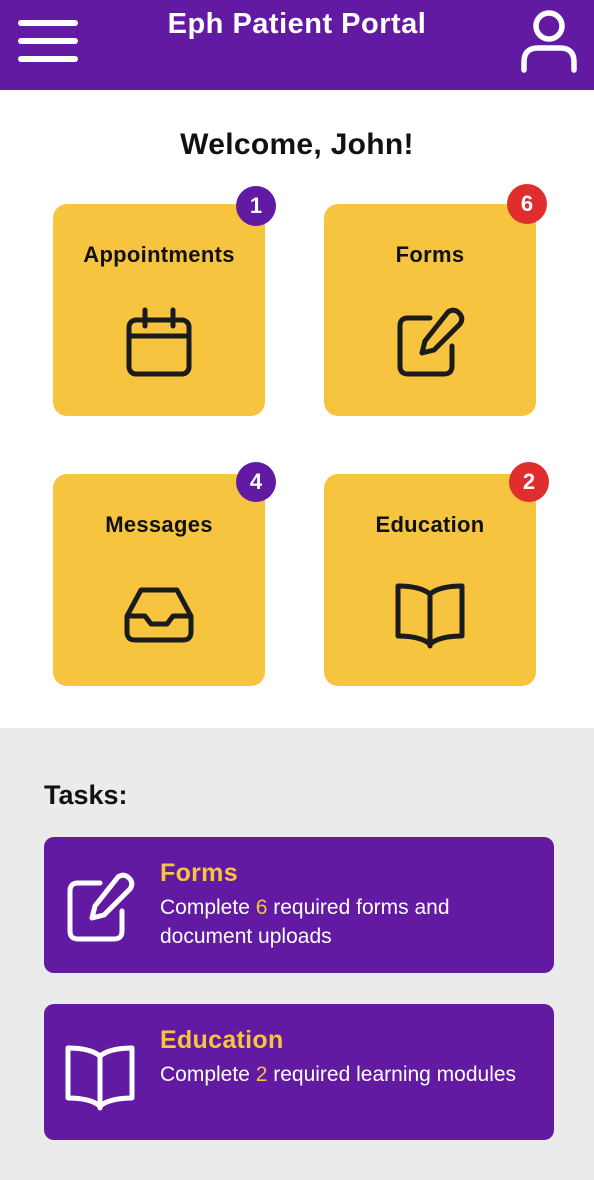 This screenshot has width=594, height=1180. Describe the element at coordinates (527, 204) in the screenshot. I see `forms-count-badge: 6` at that location.